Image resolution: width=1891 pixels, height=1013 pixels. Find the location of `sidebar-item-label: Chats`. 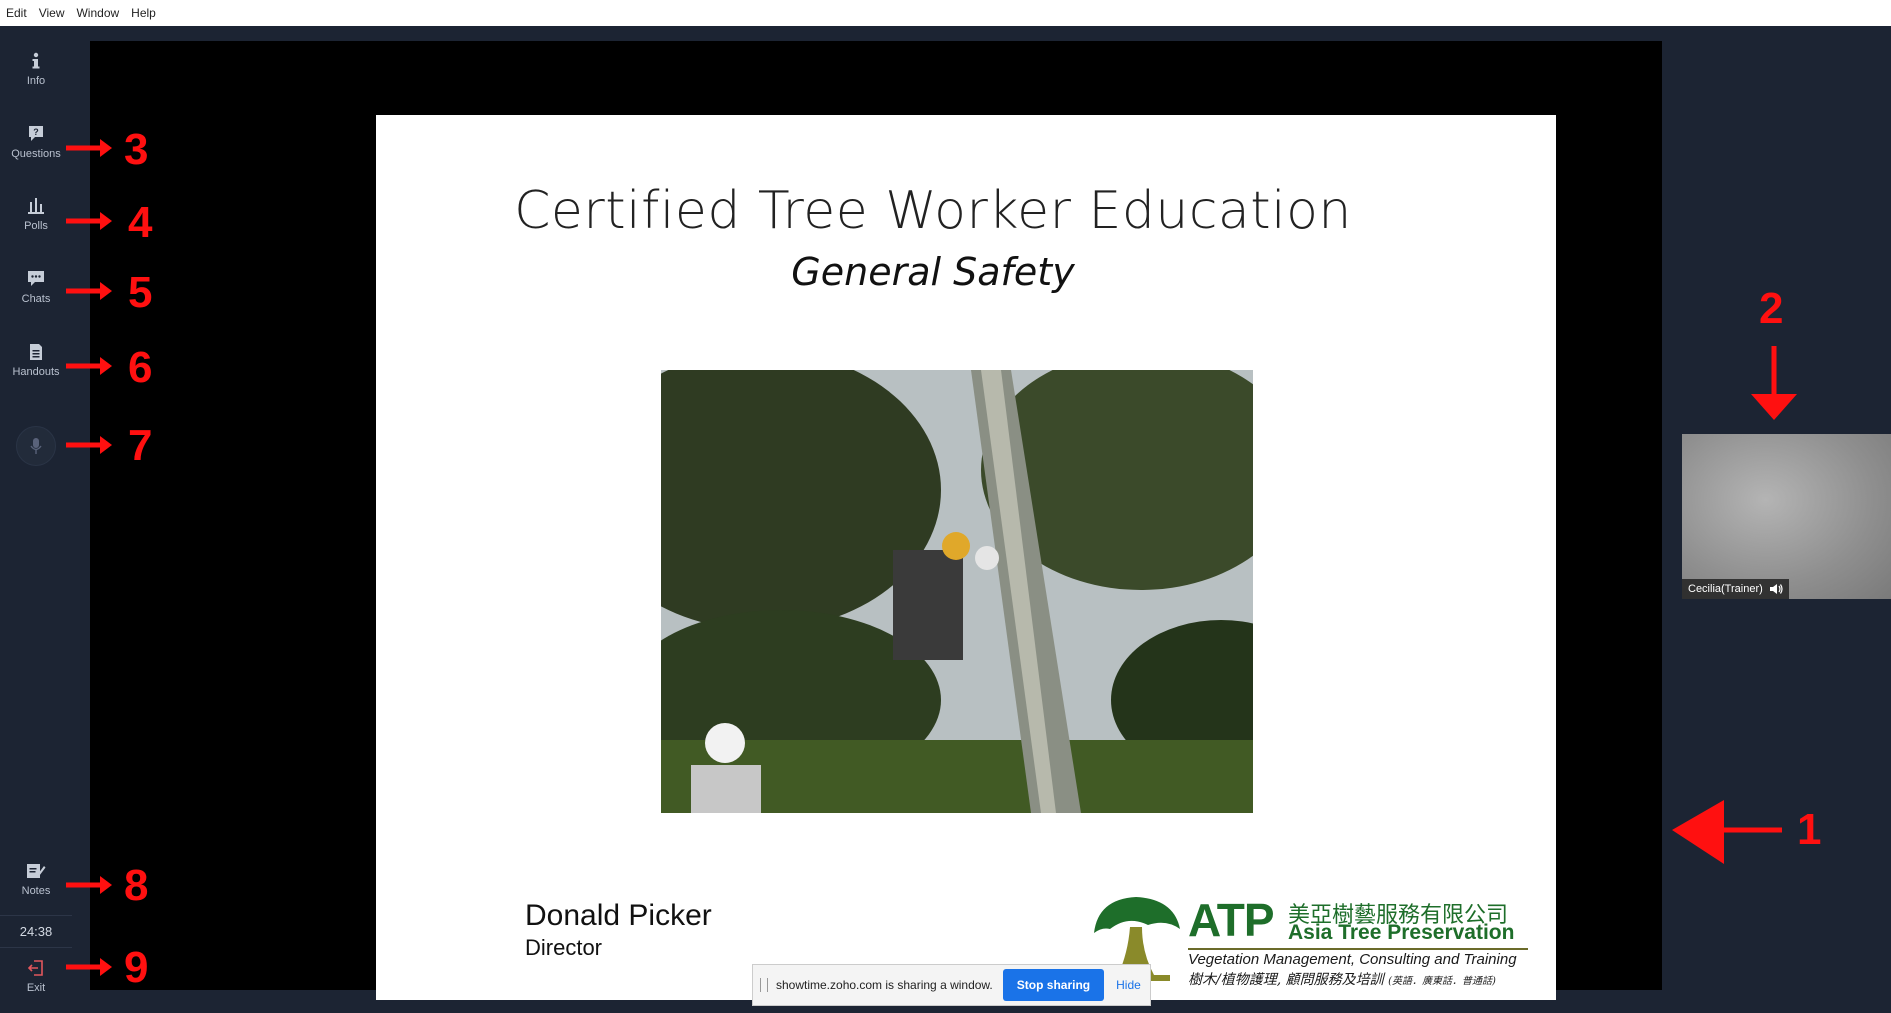

sidebar-item-label: Chats is located at coordinates (36, 299).